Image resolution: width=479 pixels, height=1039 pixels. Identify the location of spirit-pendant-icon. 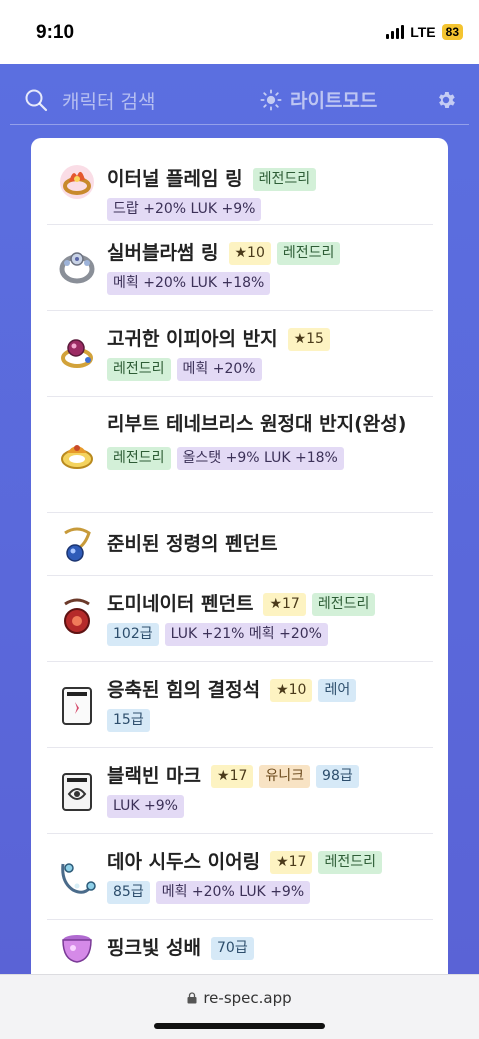
(77, 544).